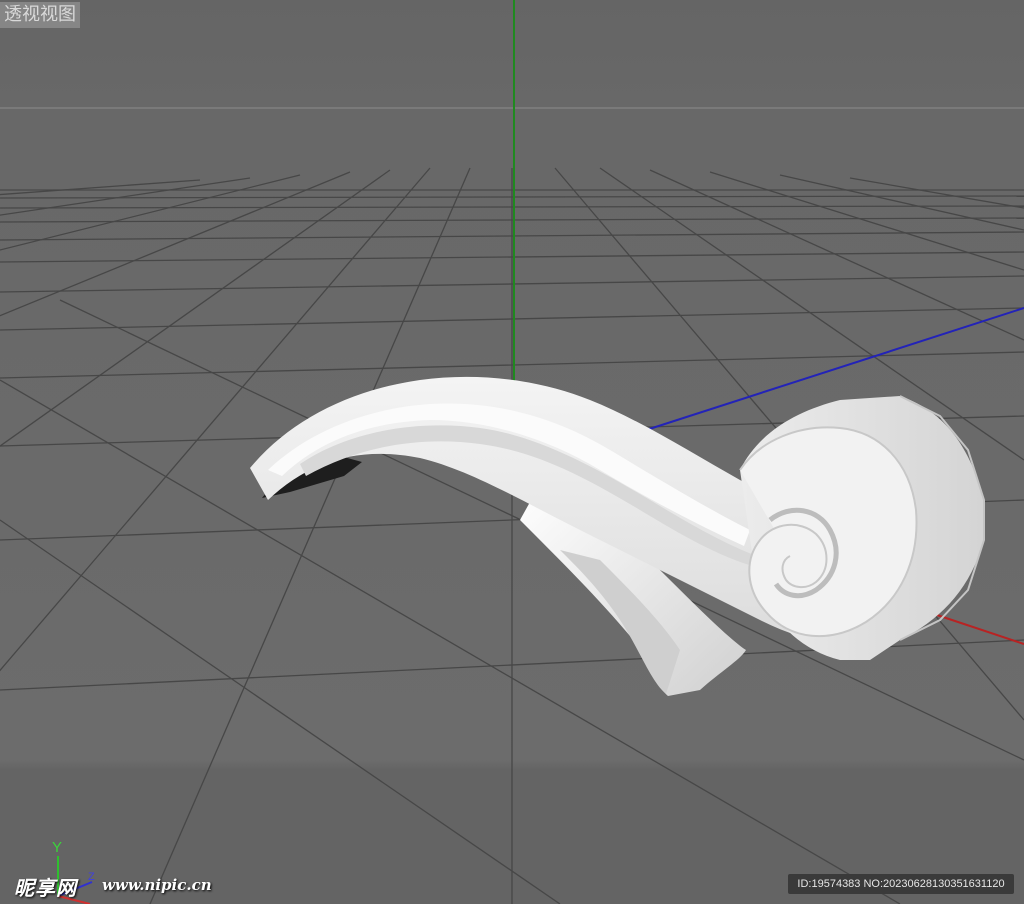 This screenshot has height=904, width=1024. I want to click on view-label: 透视视图, so click(40, 15).